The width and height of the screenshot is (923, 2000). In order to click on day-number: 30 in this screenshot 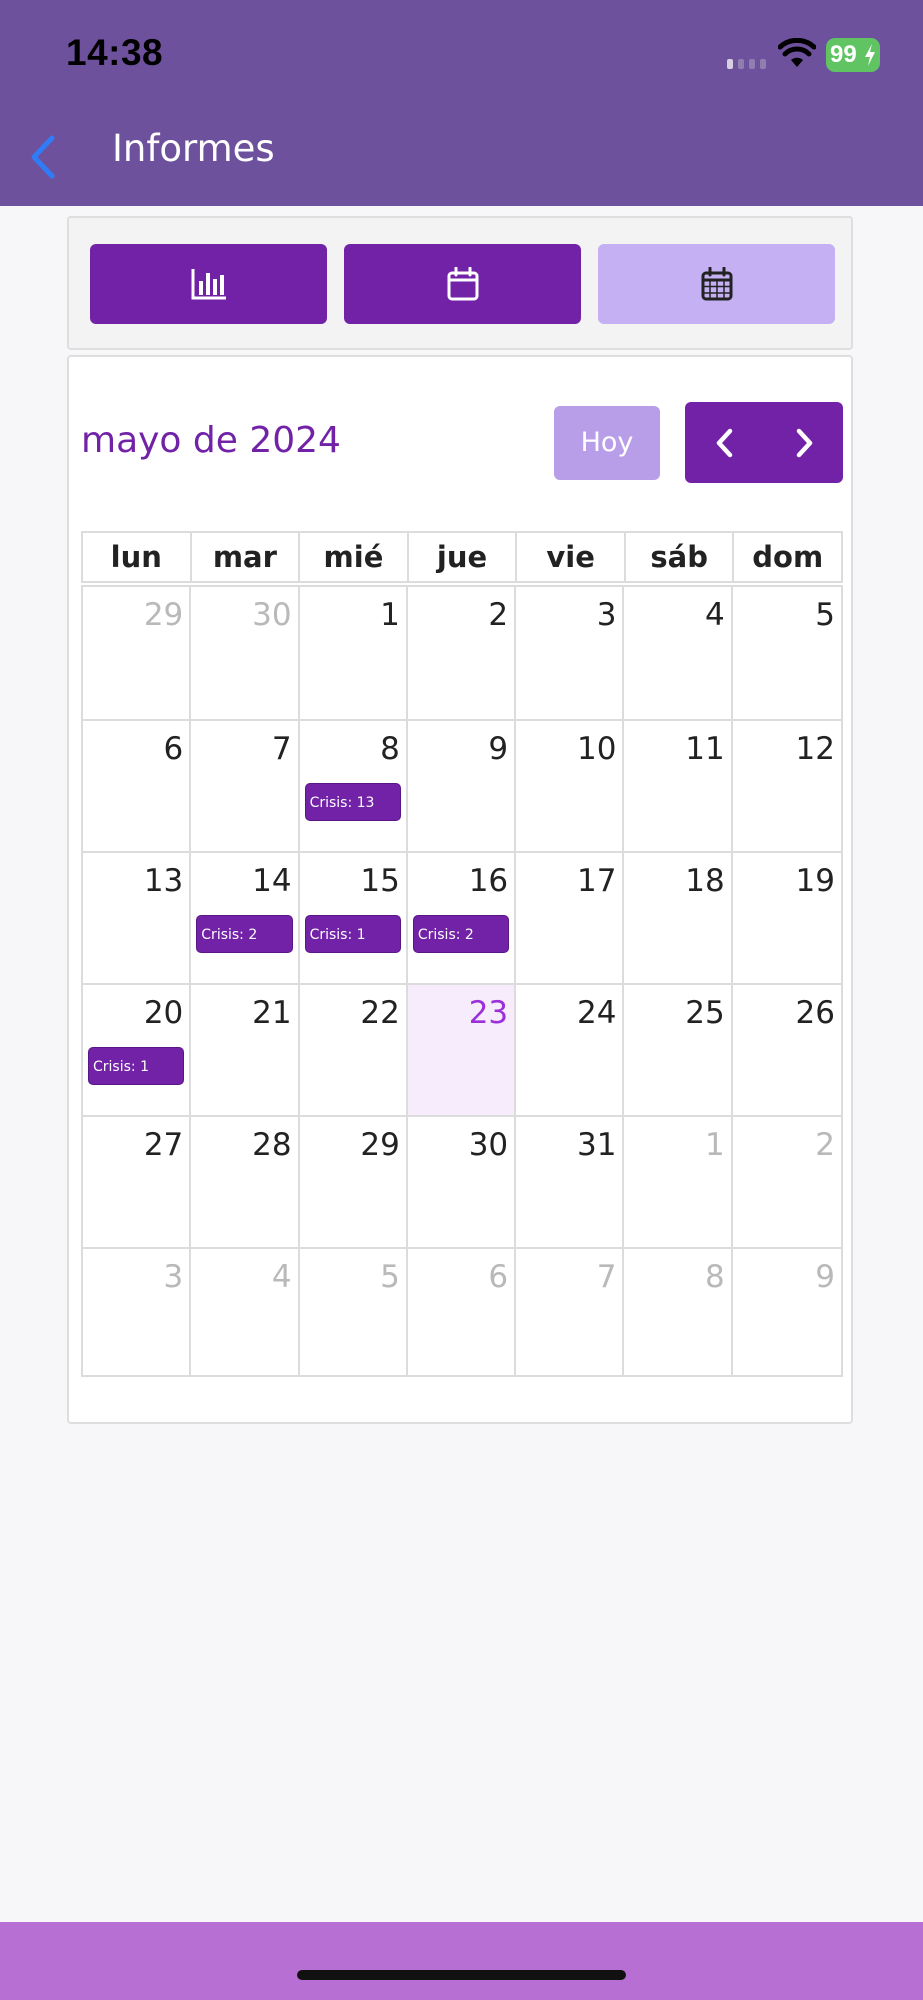, I will do `click(488, 1145)`.